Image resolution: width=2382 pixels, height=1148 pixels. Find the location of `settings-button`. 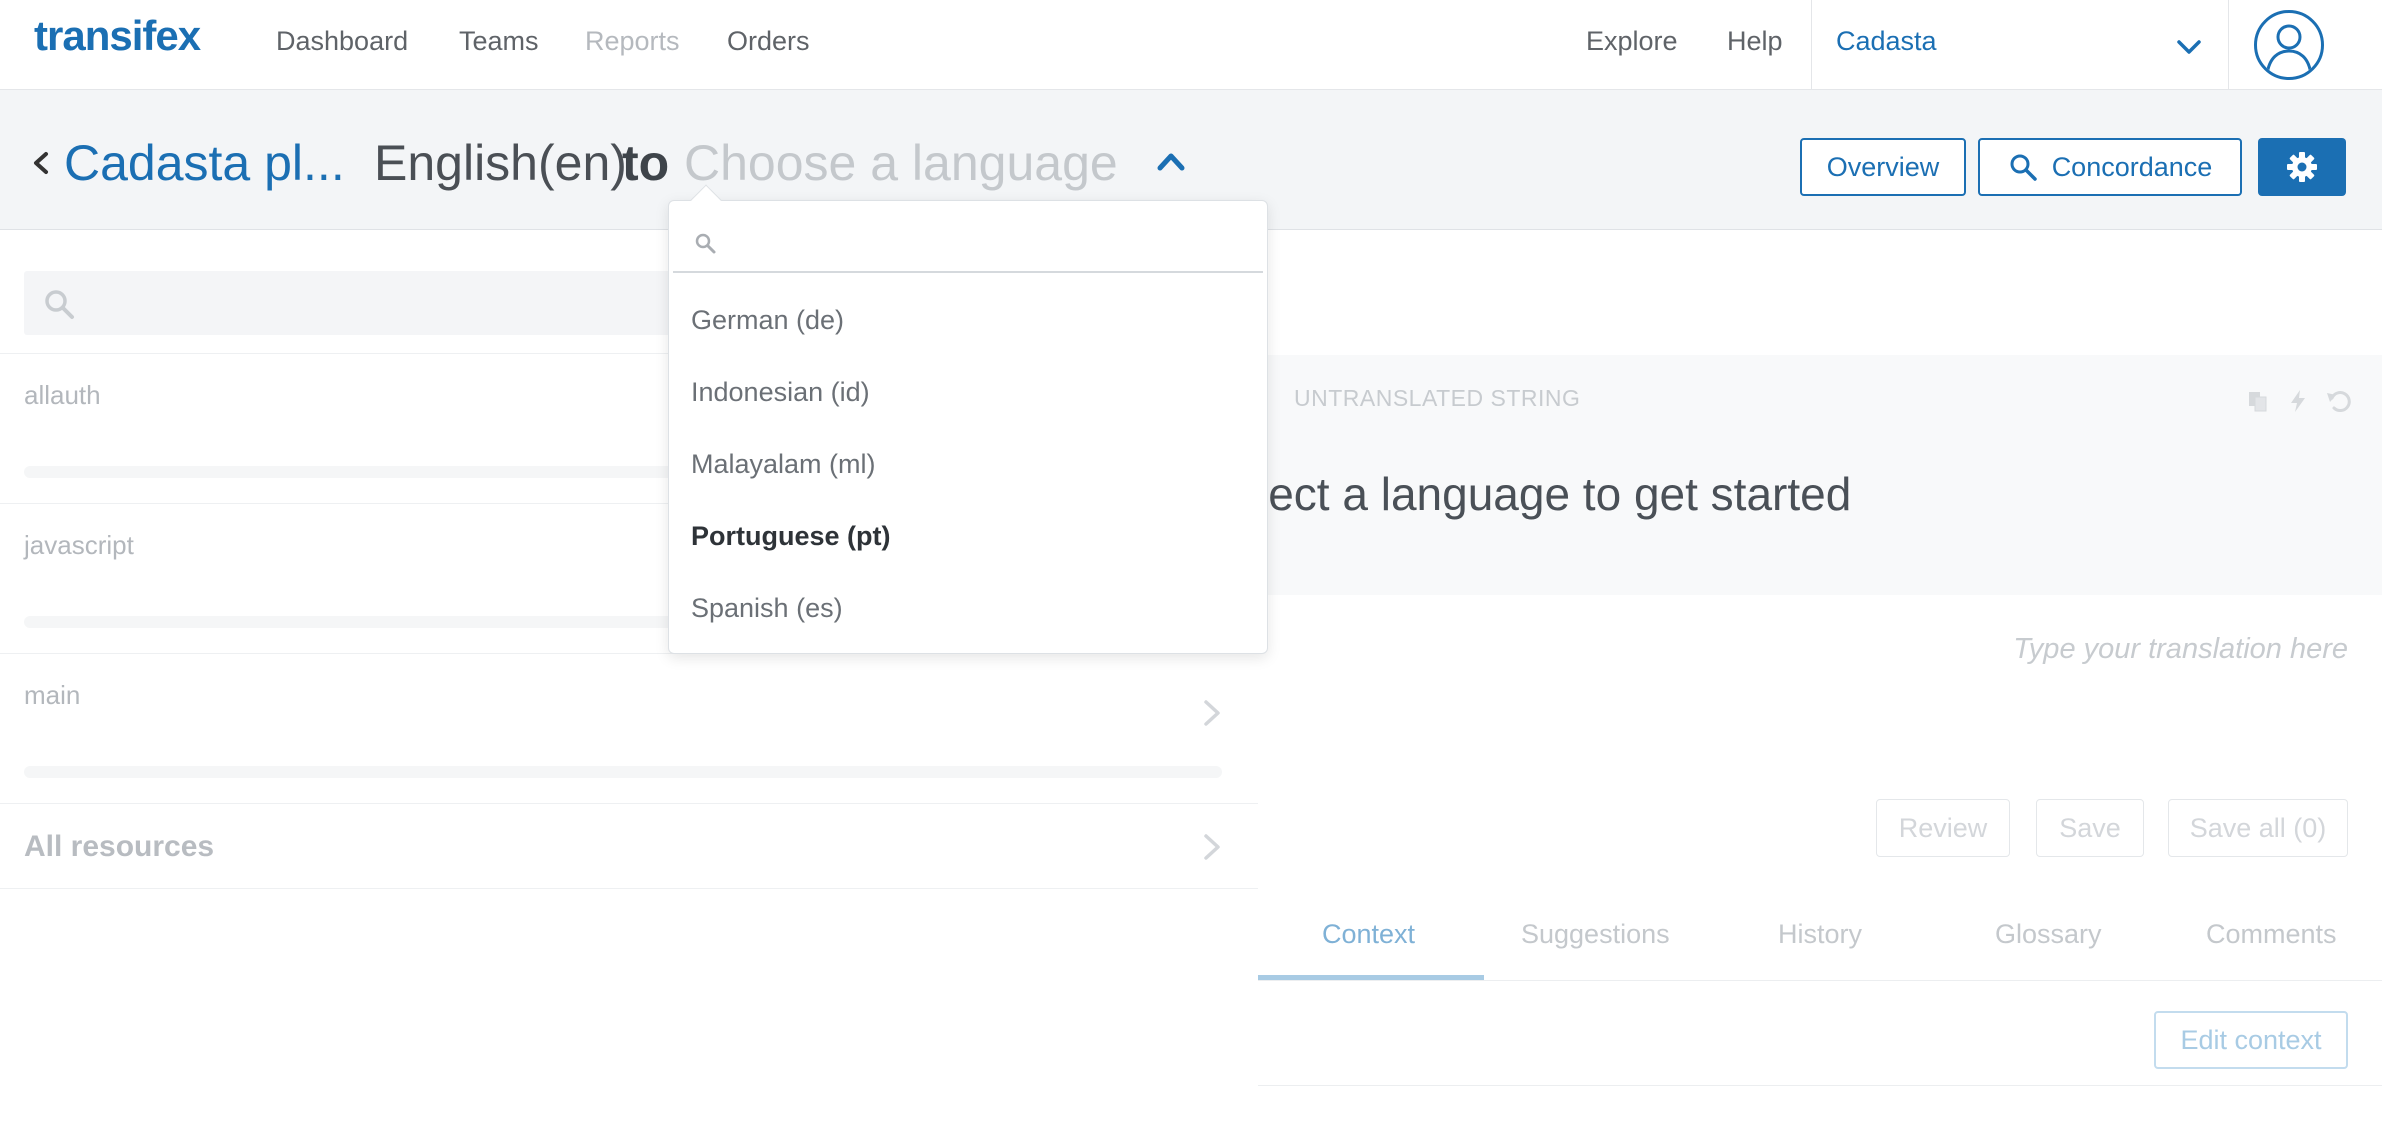

settings-button is located at coordinates (2302, 167).